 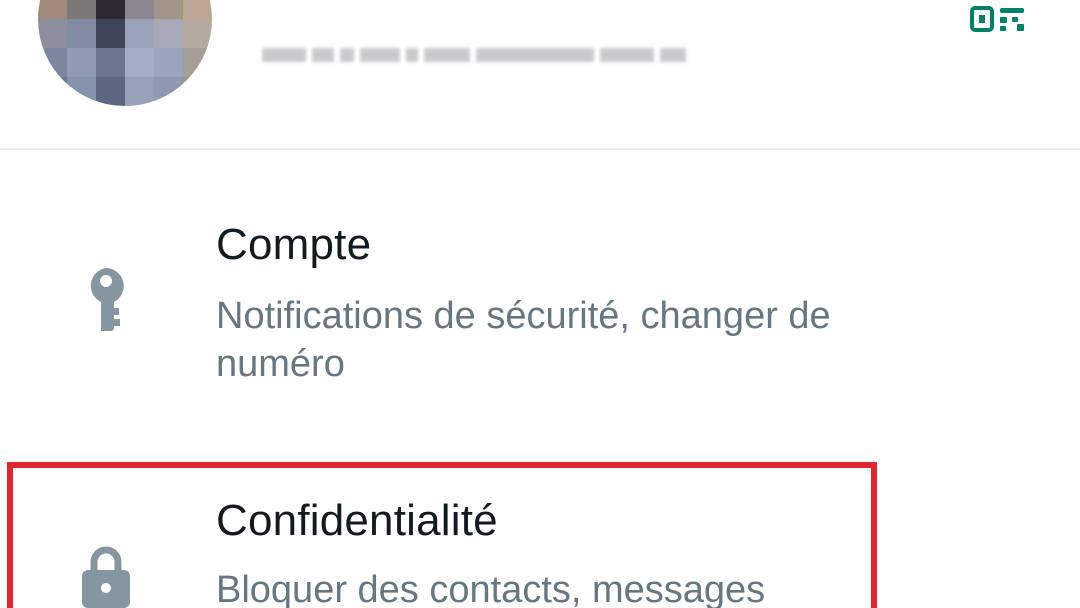 What do you see at coordinates (294, 244) in the screenshot?
I see `item-title: Compte` at bounding box center [294, 244].